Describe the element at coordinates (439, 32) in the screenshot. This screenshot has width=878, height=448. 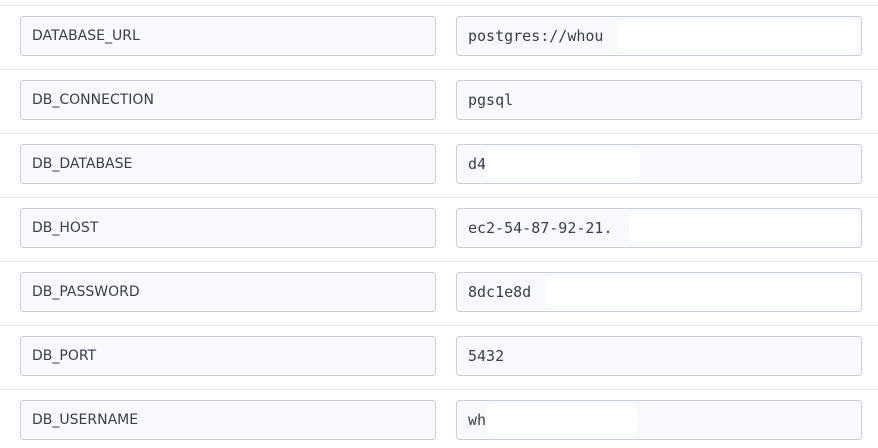
I see `env-var-row-database-url: DATABASE_URL postgres://whou` at that location.